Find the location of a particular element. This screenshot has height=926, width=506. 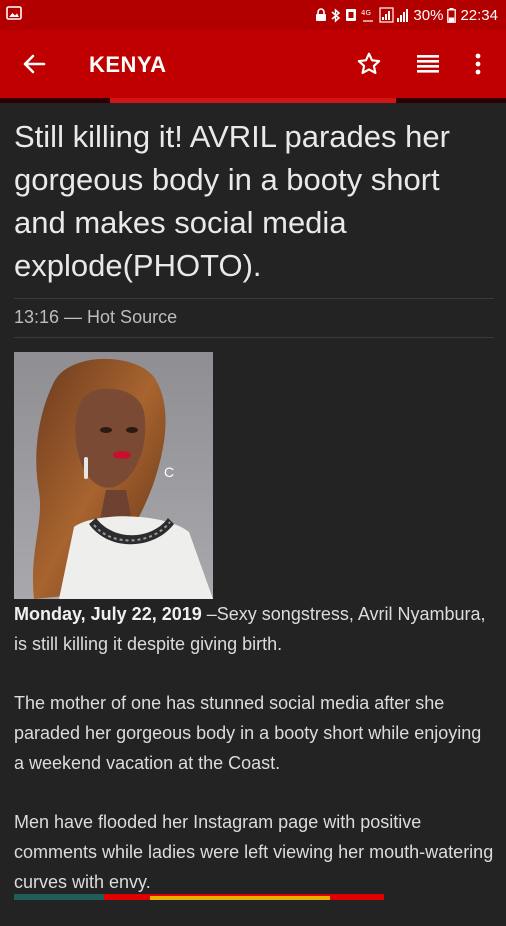

list-view-button is located at coordinates (428, 66).